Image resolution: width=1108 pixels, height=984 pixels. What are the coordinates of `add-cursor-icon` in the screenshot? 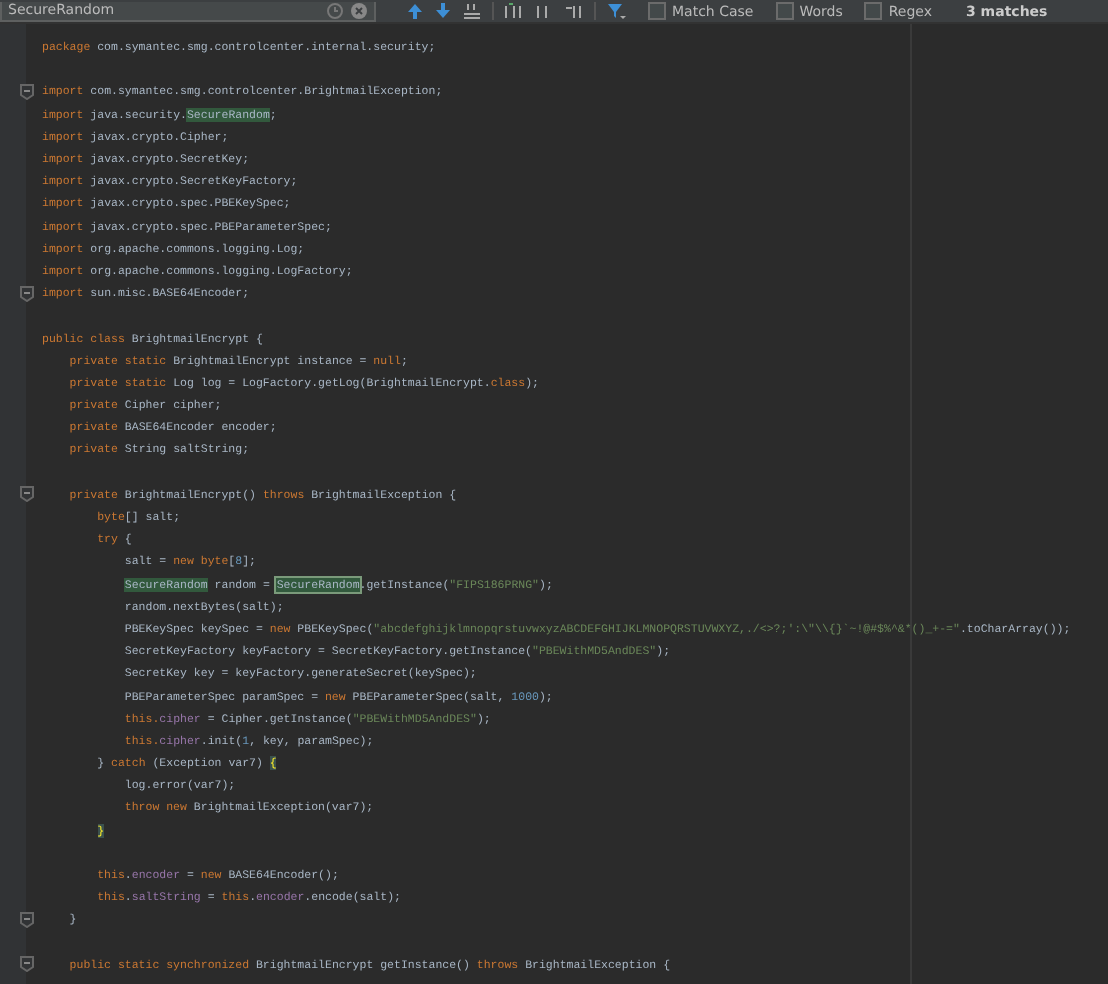 It's located at (514, 11).